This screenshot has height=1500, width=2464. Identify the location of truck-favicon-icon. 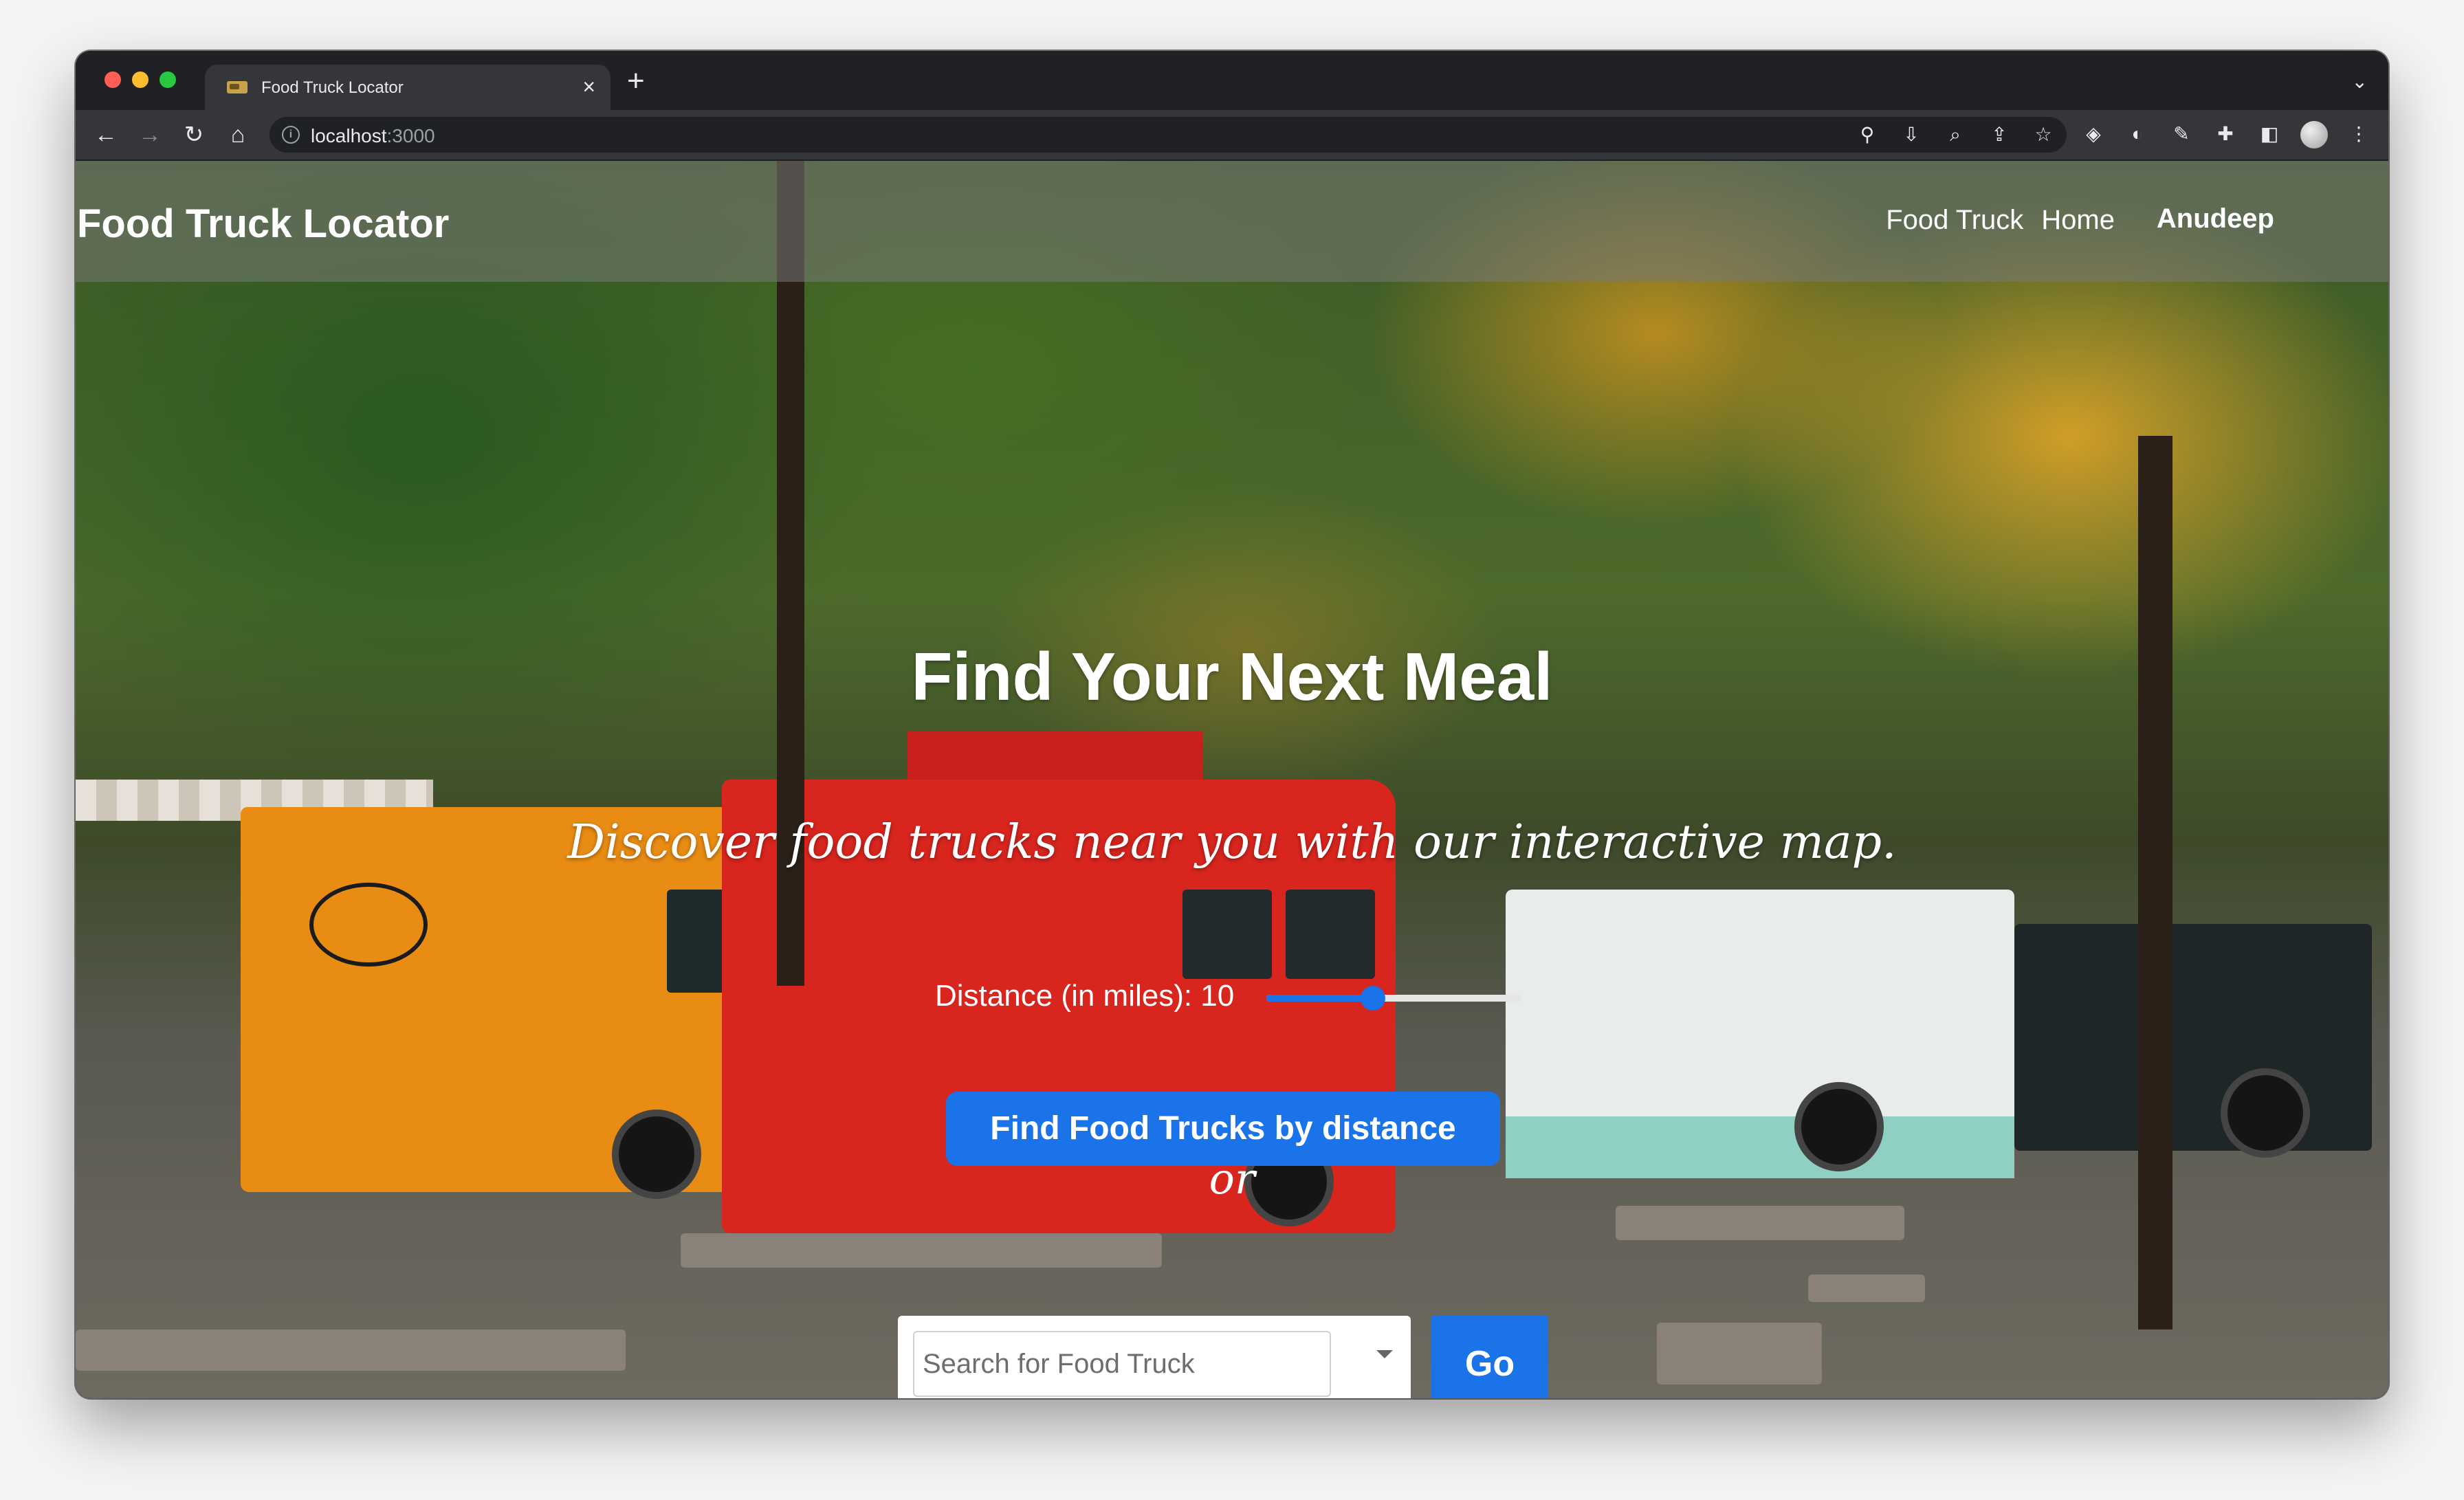
(237, 87).